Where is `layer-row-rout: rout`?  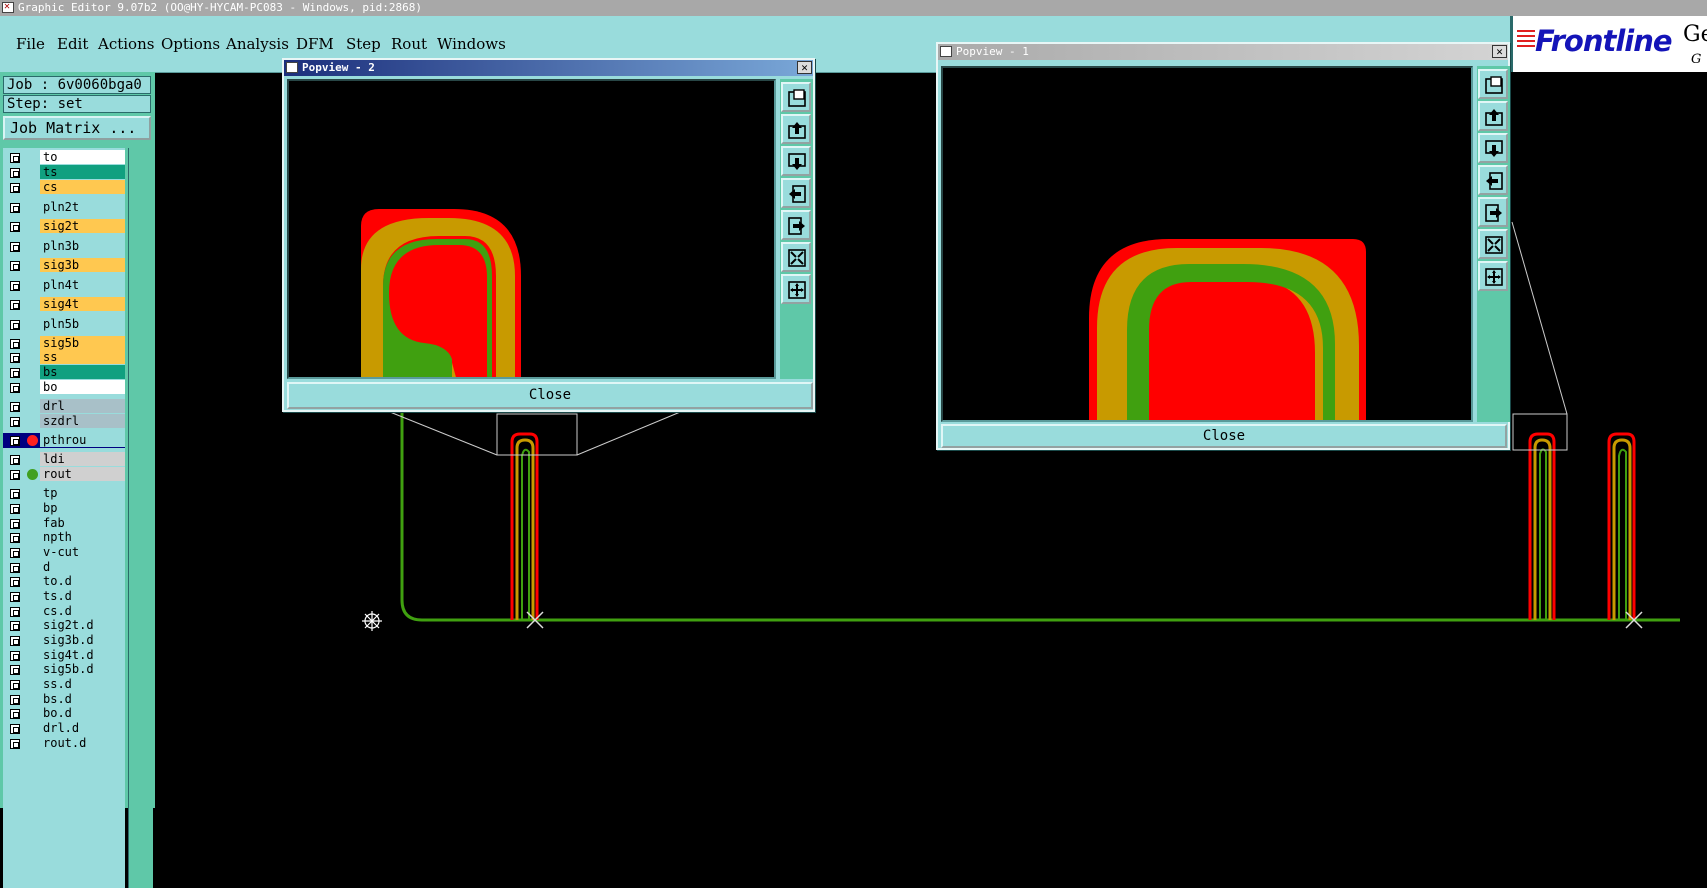 layer-row-rout: rout is located at coordinates (64, 474).